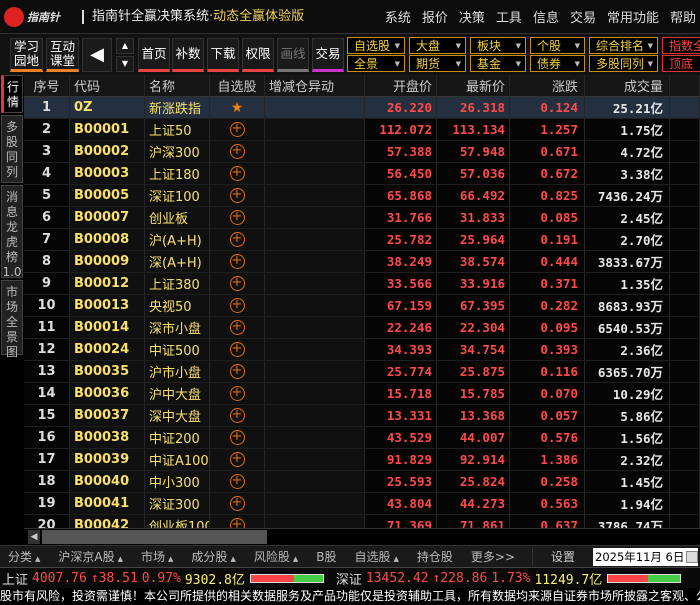  I want to click on column-header: 增减仓异动, so click(315, 85).